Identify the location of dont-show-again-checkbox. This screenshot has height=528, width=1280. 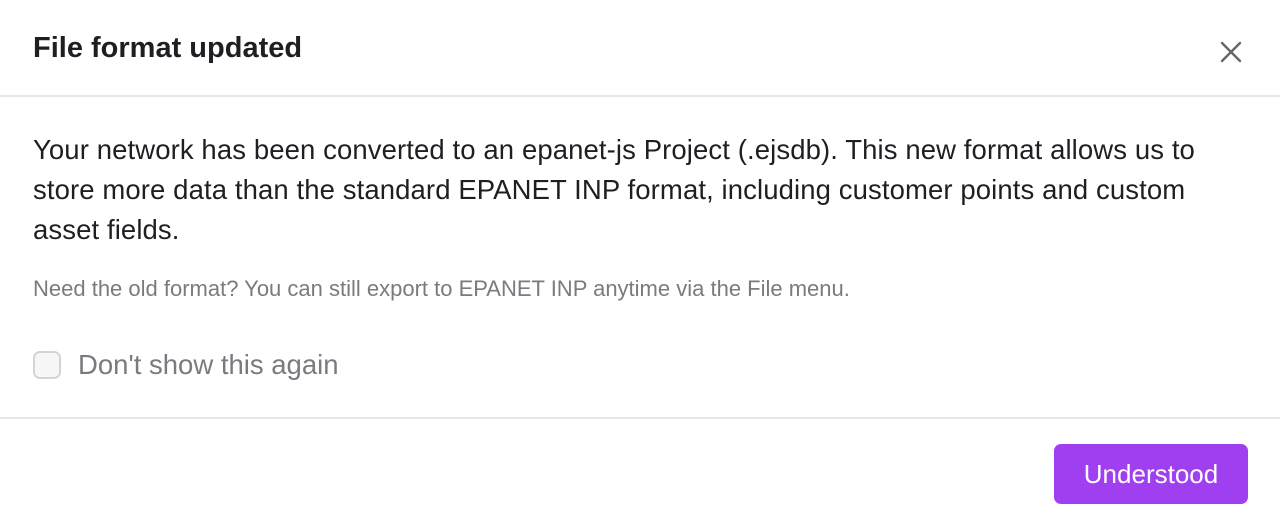
(47, 365).